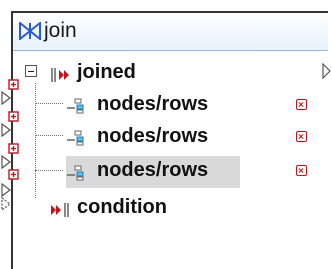 Image resolution: width=332 pixels, height=269 pixels. What do you see at coordinates (122, 207) in the screenshot?
I see `condition-label: condition` at bounding box center [122, 207].